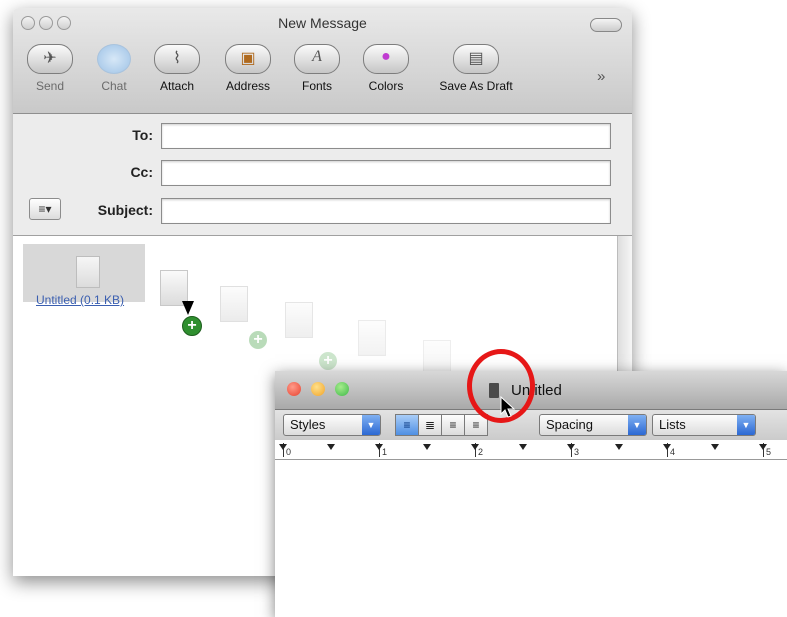 This screenshot has height=617, width=787. I want to click on save-as-draft-button: ▤ Save As Draft, so click(476, 68).